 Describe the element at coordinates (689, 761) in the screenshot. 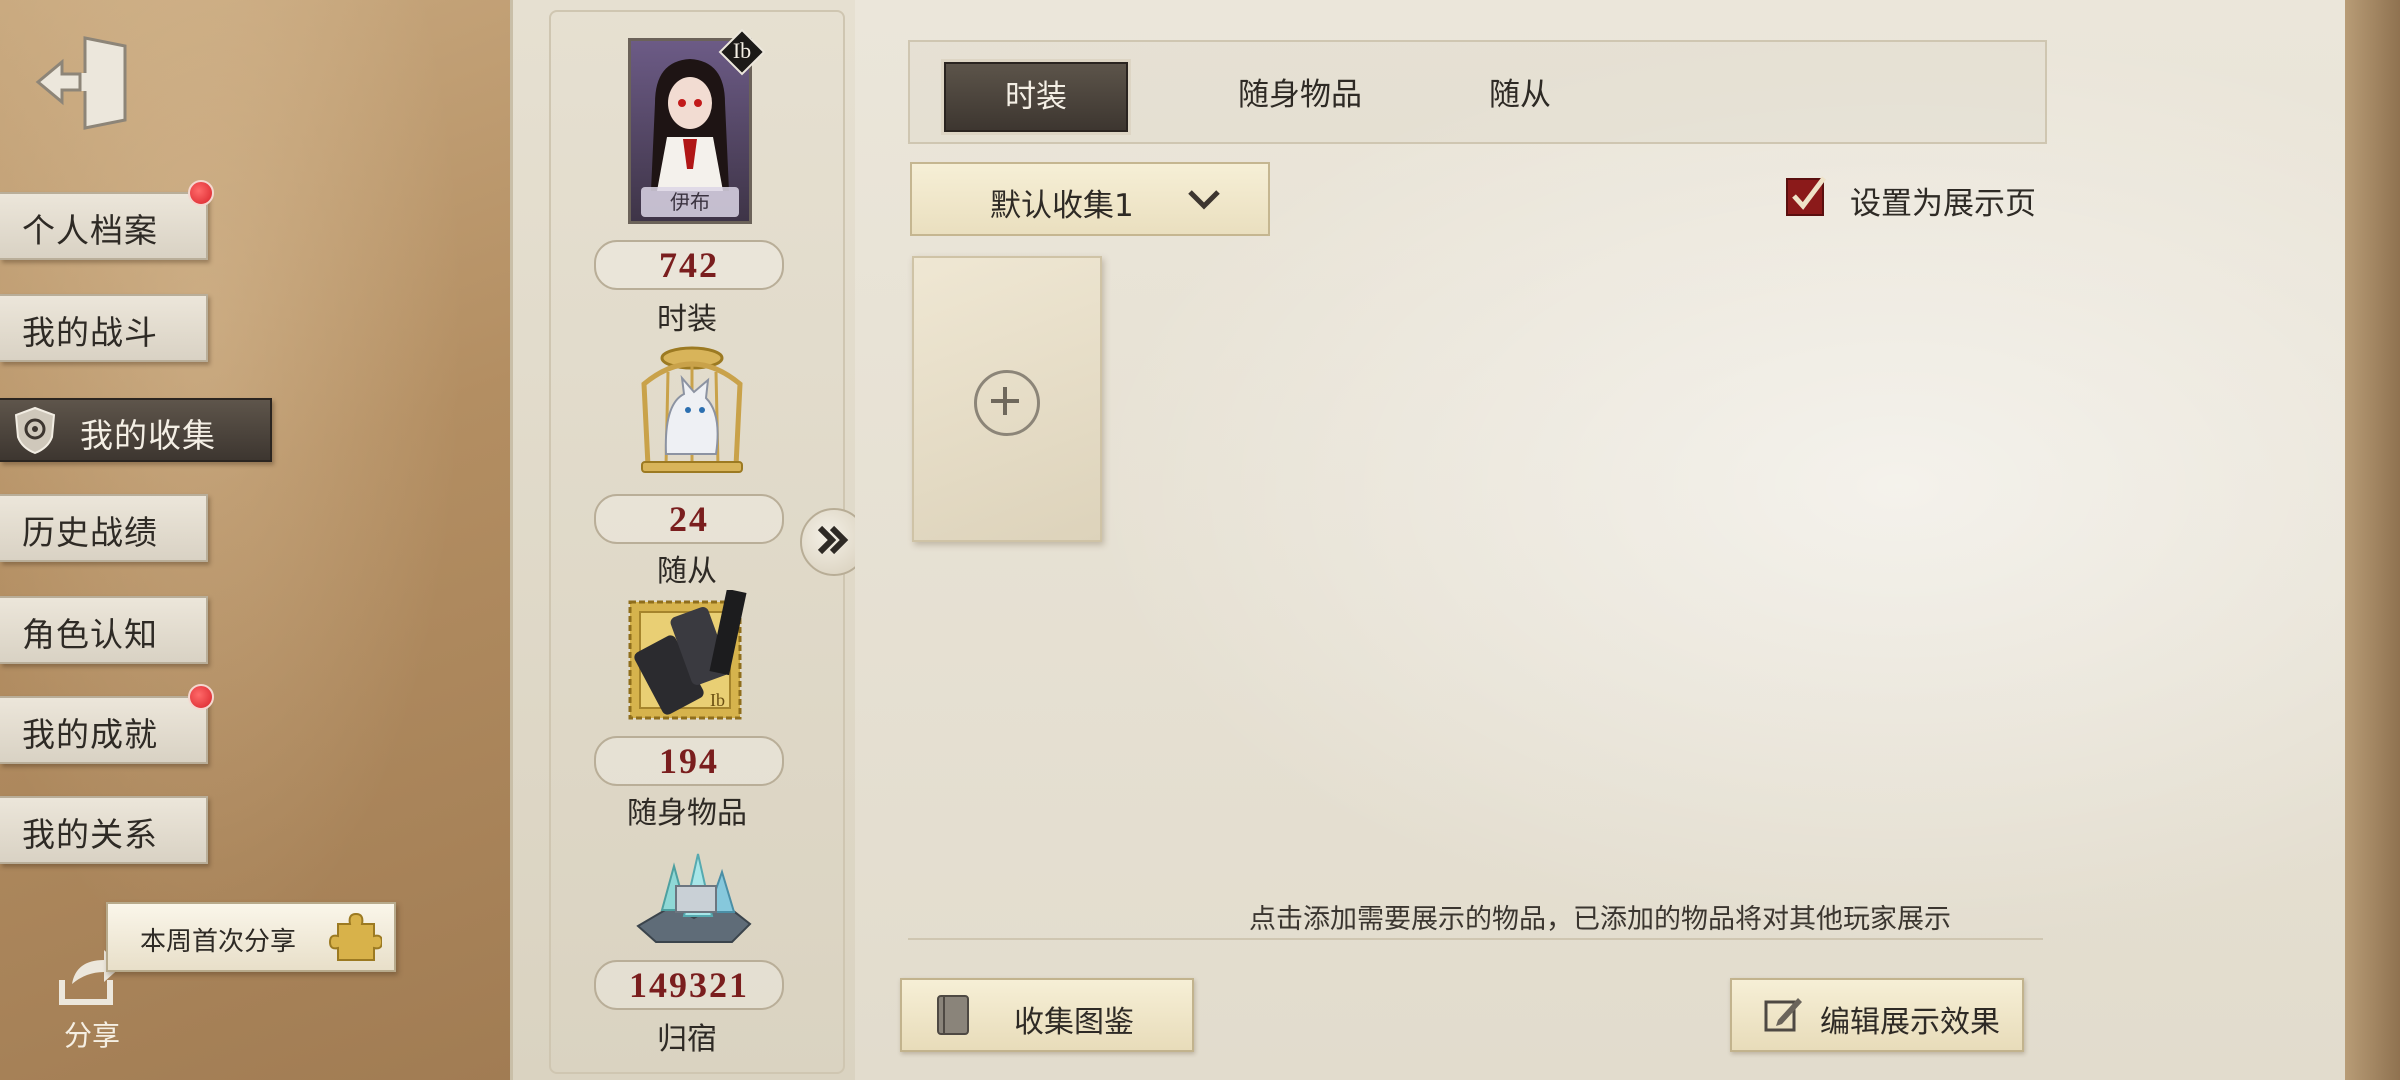

I see `accessory-count: 194` at that location.